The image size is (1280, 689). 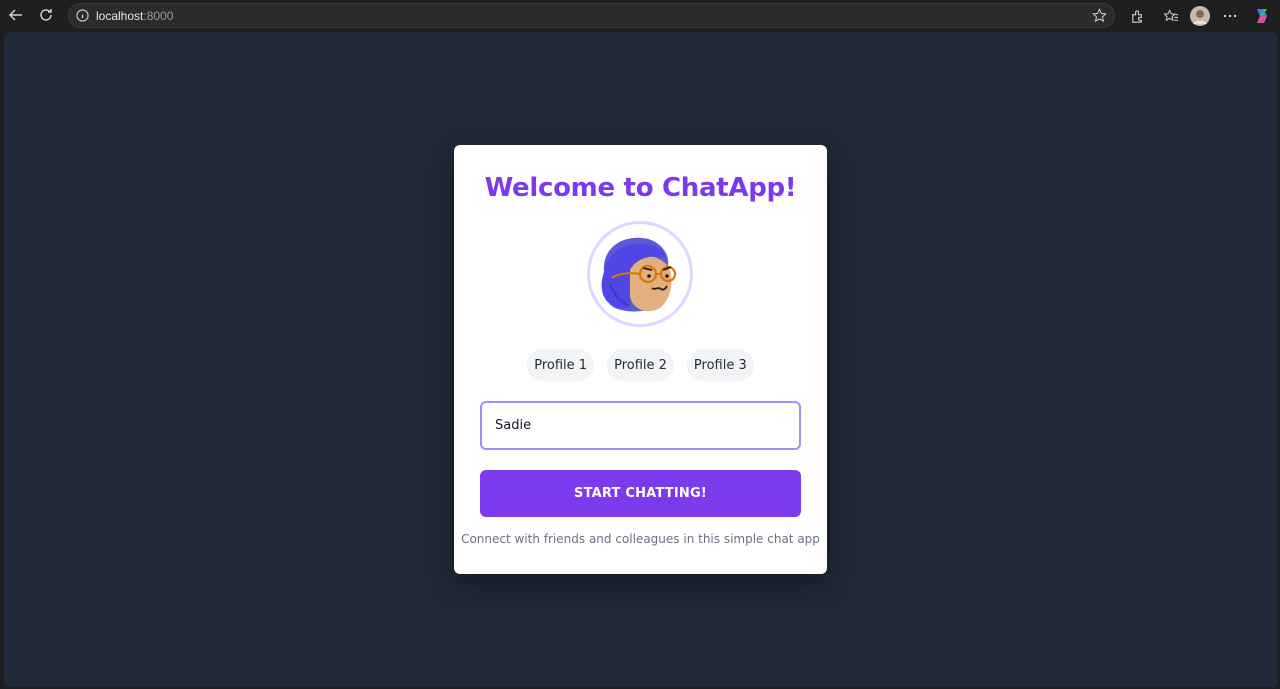 I want to click on profile-avatar-icon, so click(x=1200, y=16).